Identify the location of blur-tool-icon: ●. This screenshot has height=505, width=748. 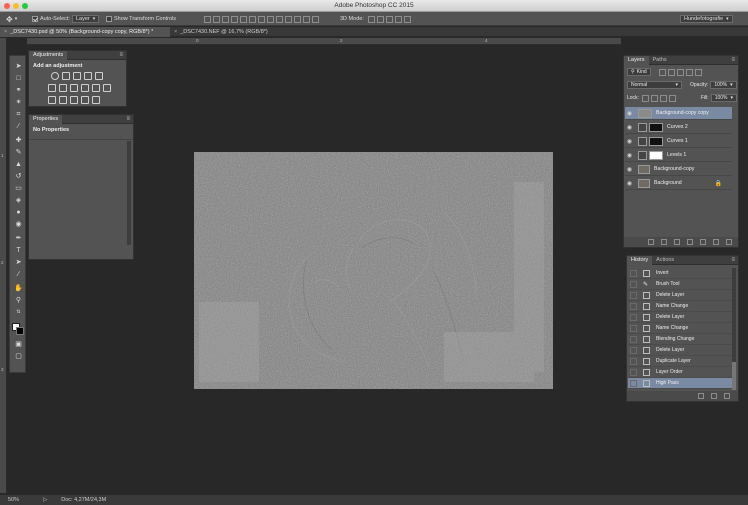
(18, 212).